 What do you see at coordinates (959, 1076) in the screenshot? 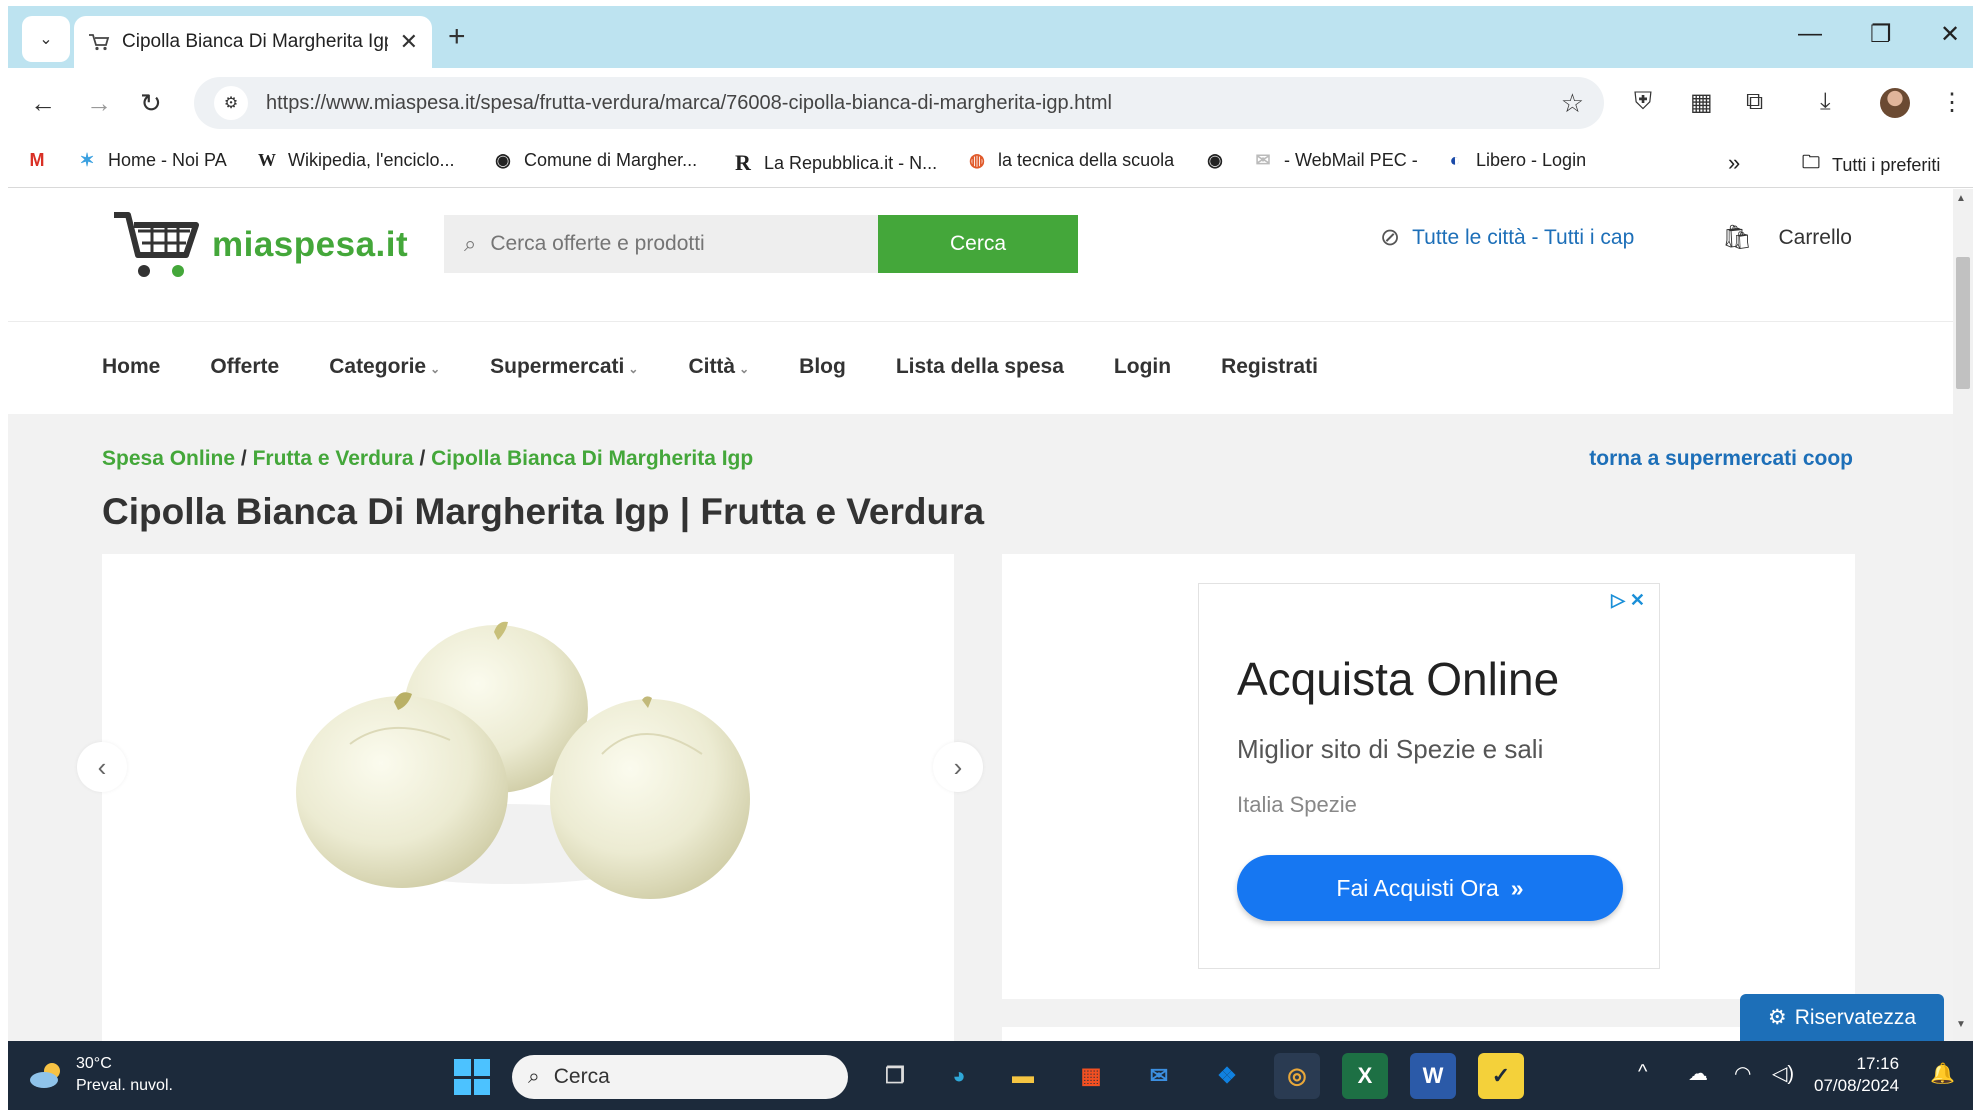
I see `edge-icon: ◕` at bounding box center [959, 1076].